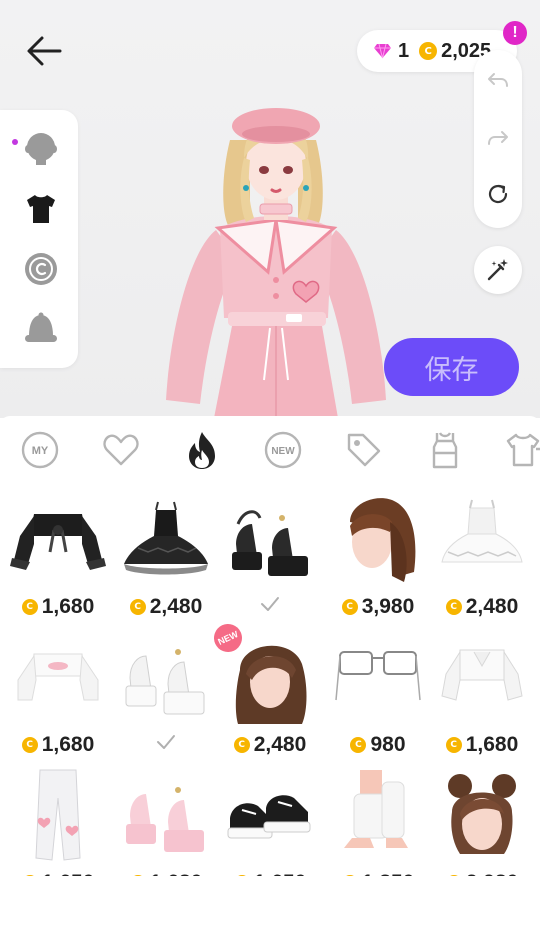 This screenshot has height=930, width=540. I want to click on silver-glasses-thumbnail, so click(378, 676).